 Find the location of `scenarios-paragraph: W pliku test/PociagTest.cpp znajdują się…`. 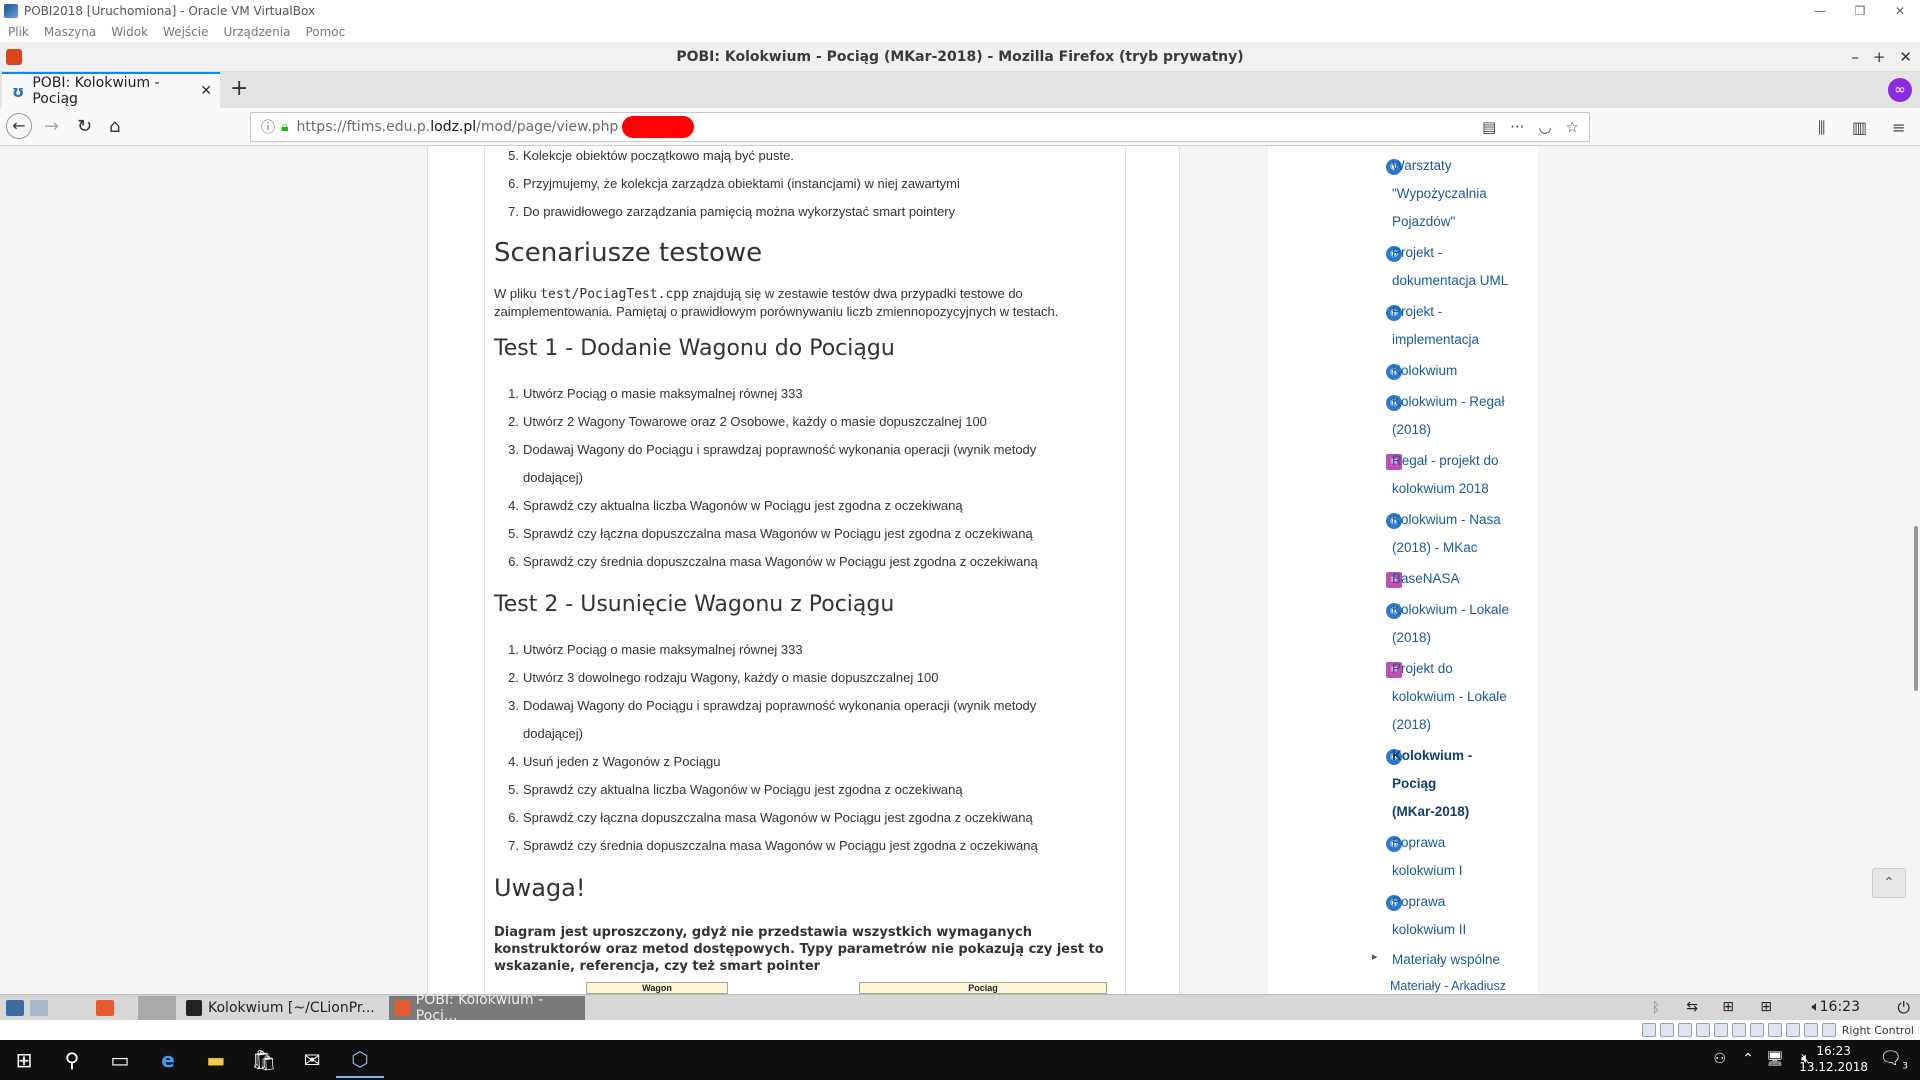

scenarios-paragraph: W pliku test/PociagTest.cpp znajdują się… is located at coordinates (758, 294).